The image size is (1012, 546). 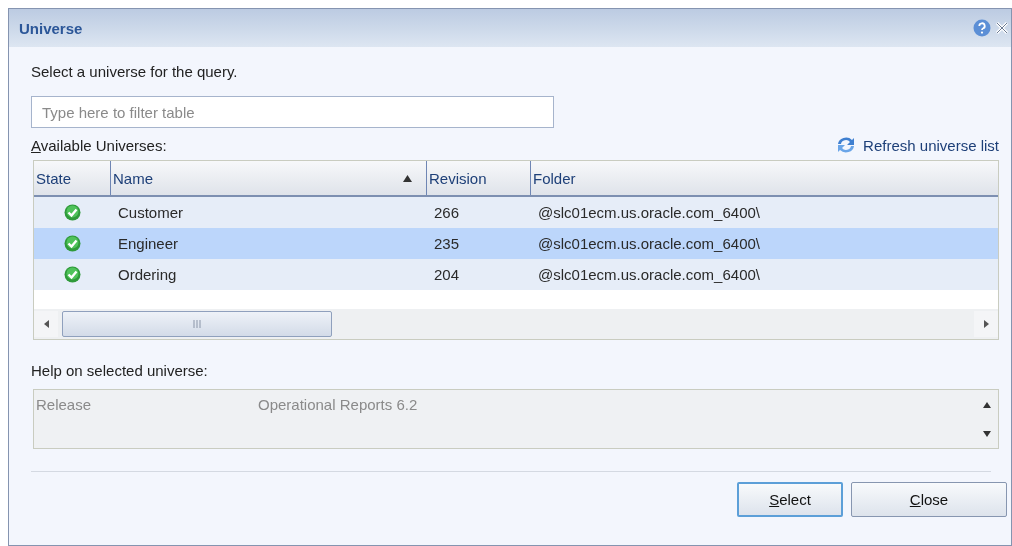 What do you see at coordinates (151, 213) in the screenshot?
I see `name-cell-text: Customer` at bounding box center [151, 213].